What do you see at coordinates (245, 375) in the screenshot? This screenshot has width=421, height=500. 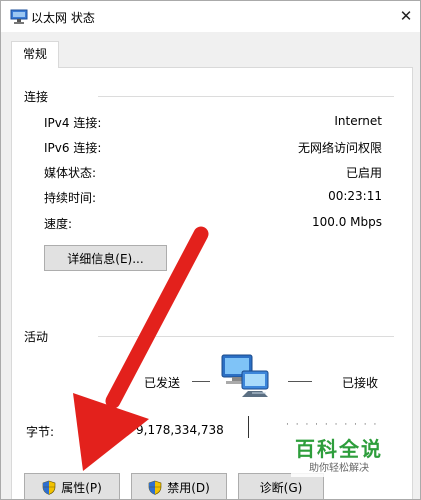 I see `network-computers-icon` at bounding box center [245, 375].